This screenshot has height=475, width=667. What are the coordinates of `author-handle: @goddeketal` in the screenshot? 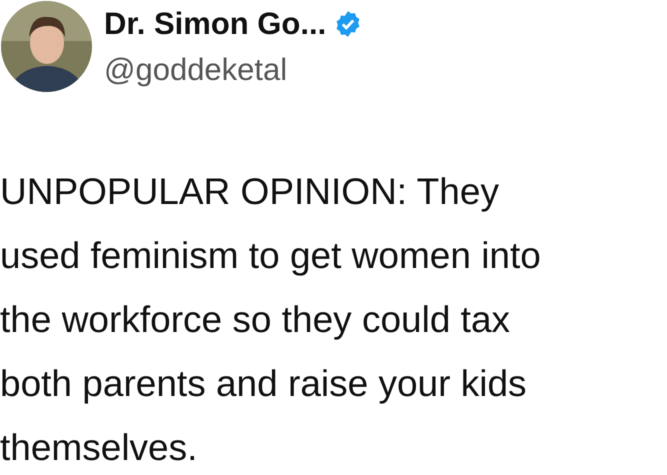 It's located at (196, 70).